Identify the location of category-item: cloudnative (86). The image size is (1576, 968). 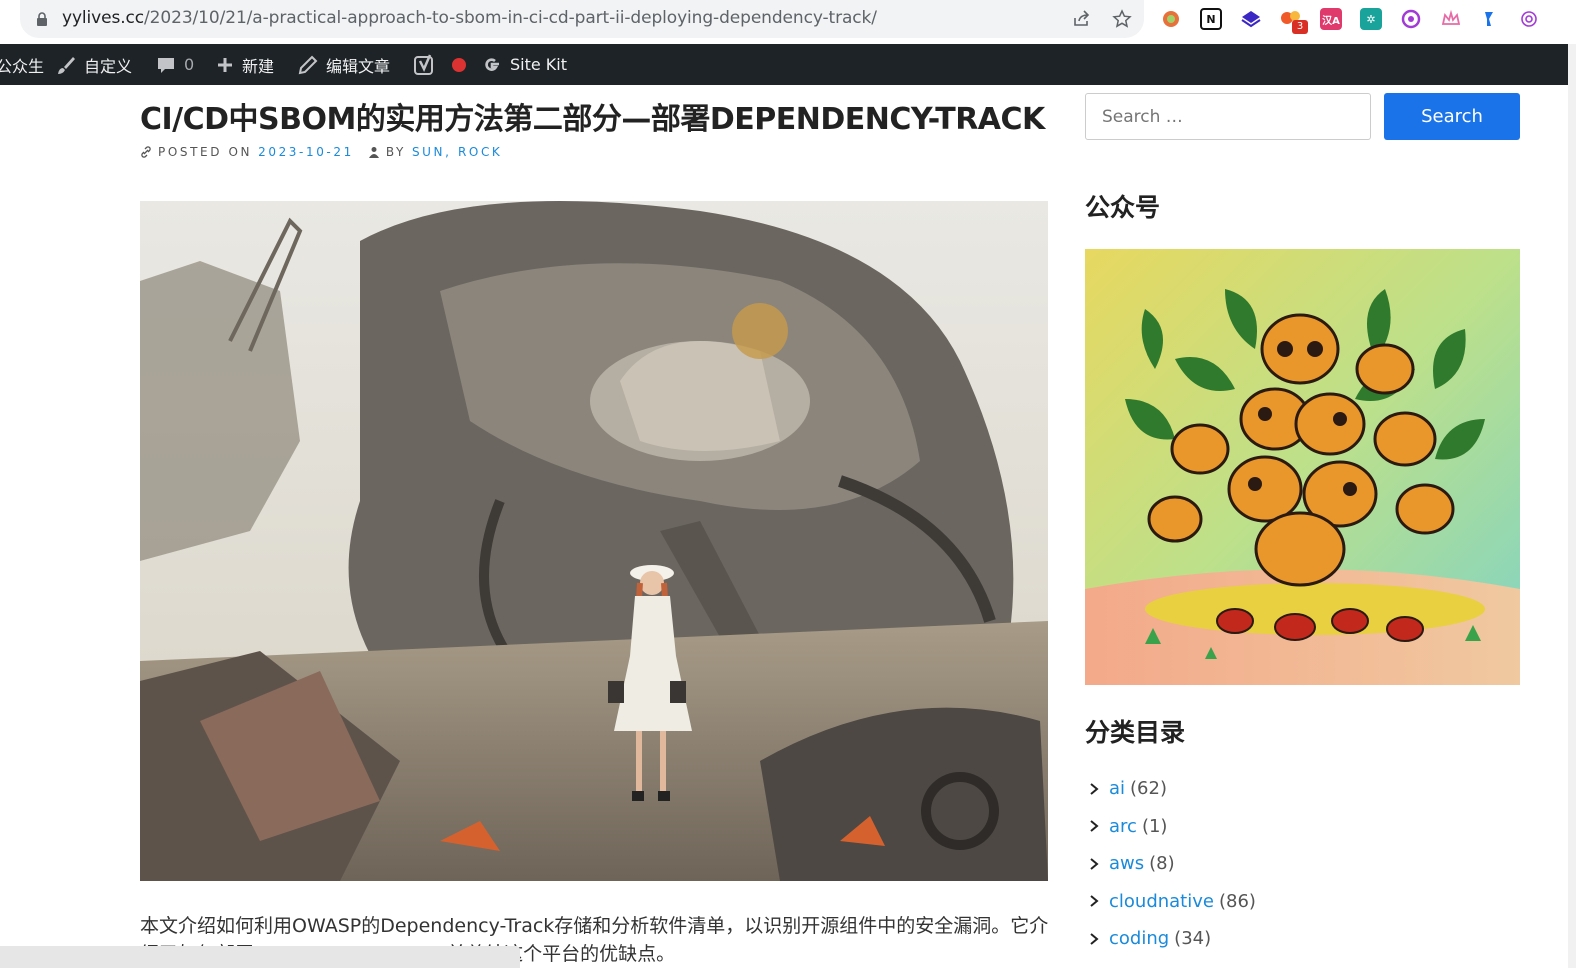
(1305, 902).